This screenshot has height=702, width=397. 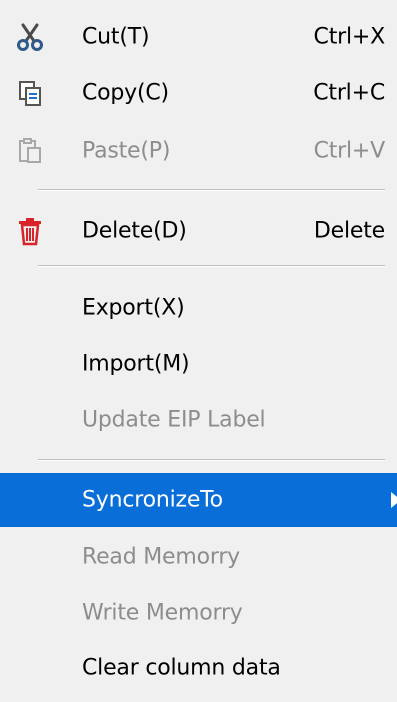 I want to click on trash-icon, so click(x=30, y=231).